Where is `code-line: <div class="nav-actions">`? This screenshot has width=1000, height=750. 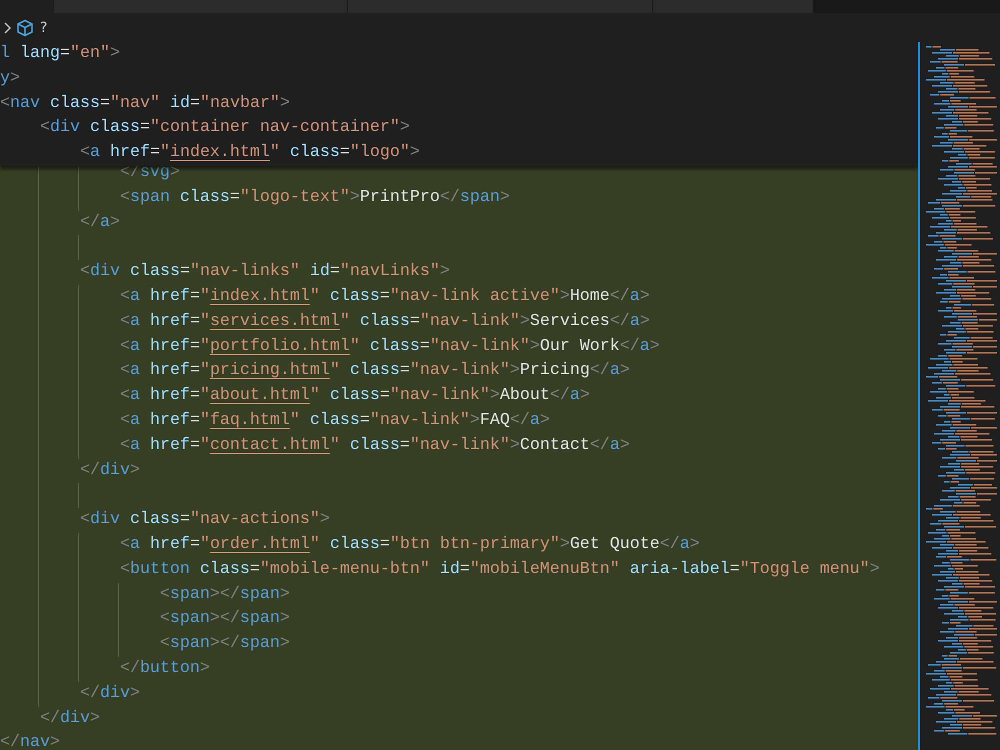
code-line: <div class="nav-actions"> is located at coordinates (204, 520).